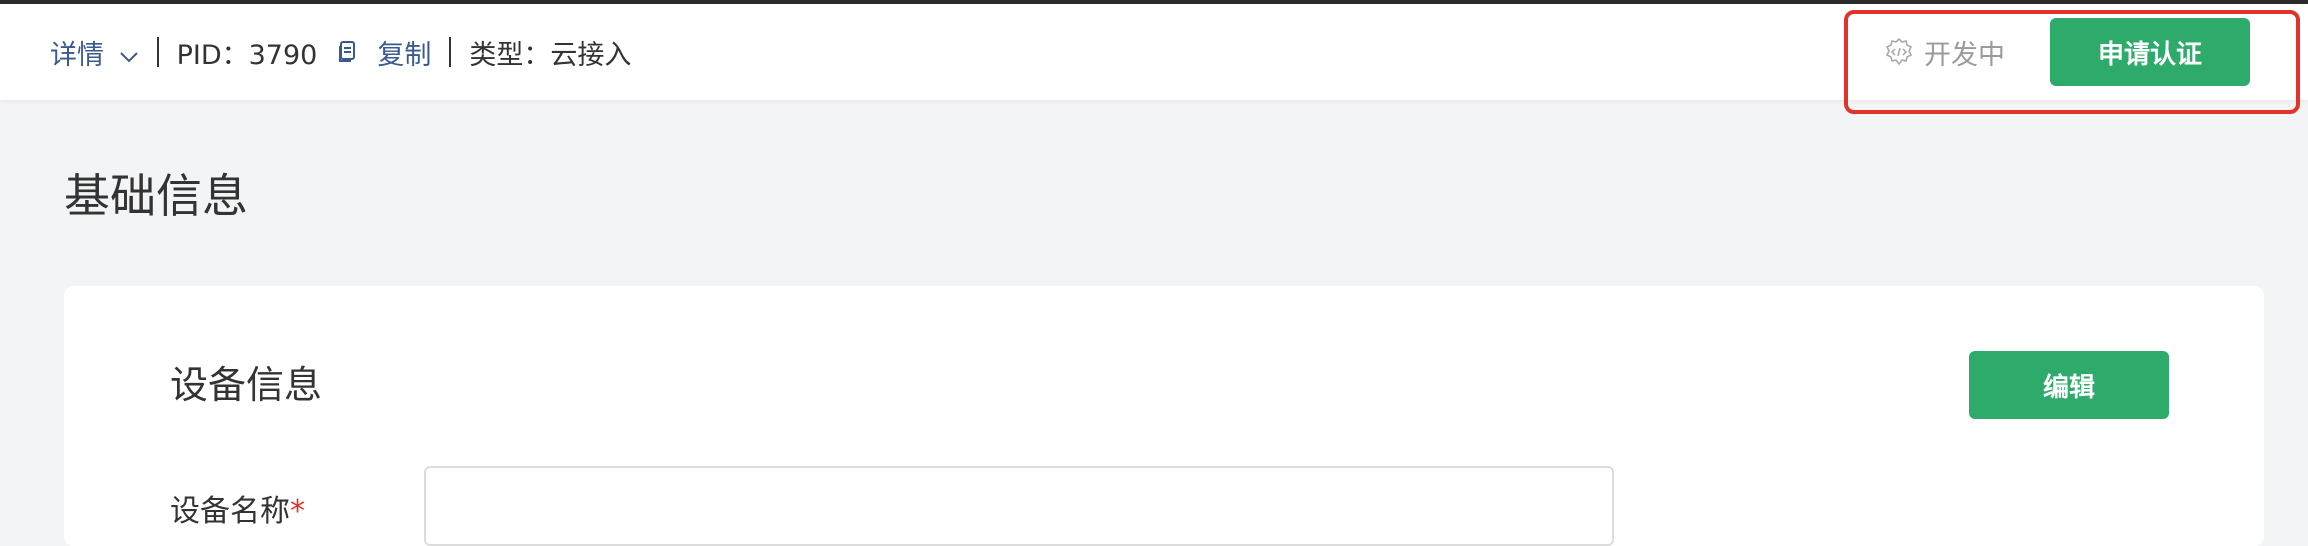 This screenshot has width=2308, height=546. Describe the element at coordinates (129, 57) in the screenshot. I see `chevron-down-icon` at that location.